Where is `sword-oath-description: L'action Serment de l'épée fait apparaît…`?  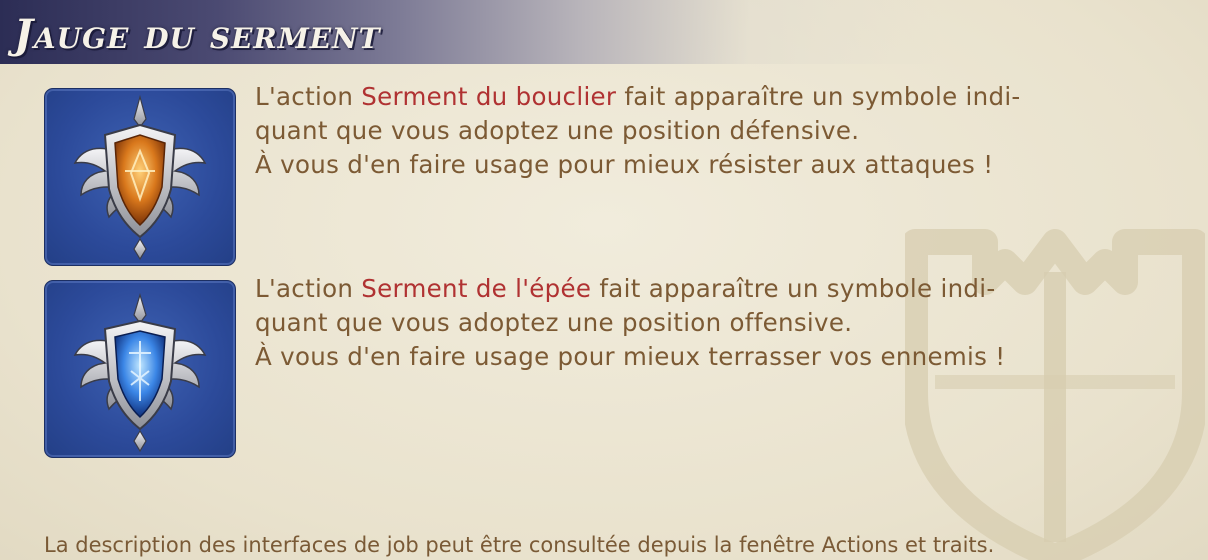 sword-oath-description: L'action Serment de l'épée fait apparaît… is located at coordinates (630, 323).